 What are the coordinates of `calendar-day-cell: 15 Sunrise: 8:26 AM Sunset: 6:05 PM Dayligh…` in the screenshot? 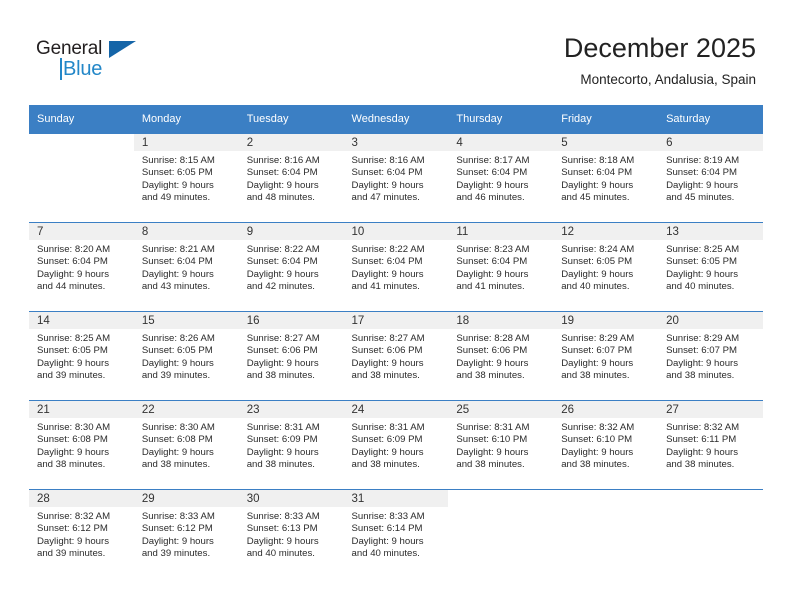 It's located at (186, 356).